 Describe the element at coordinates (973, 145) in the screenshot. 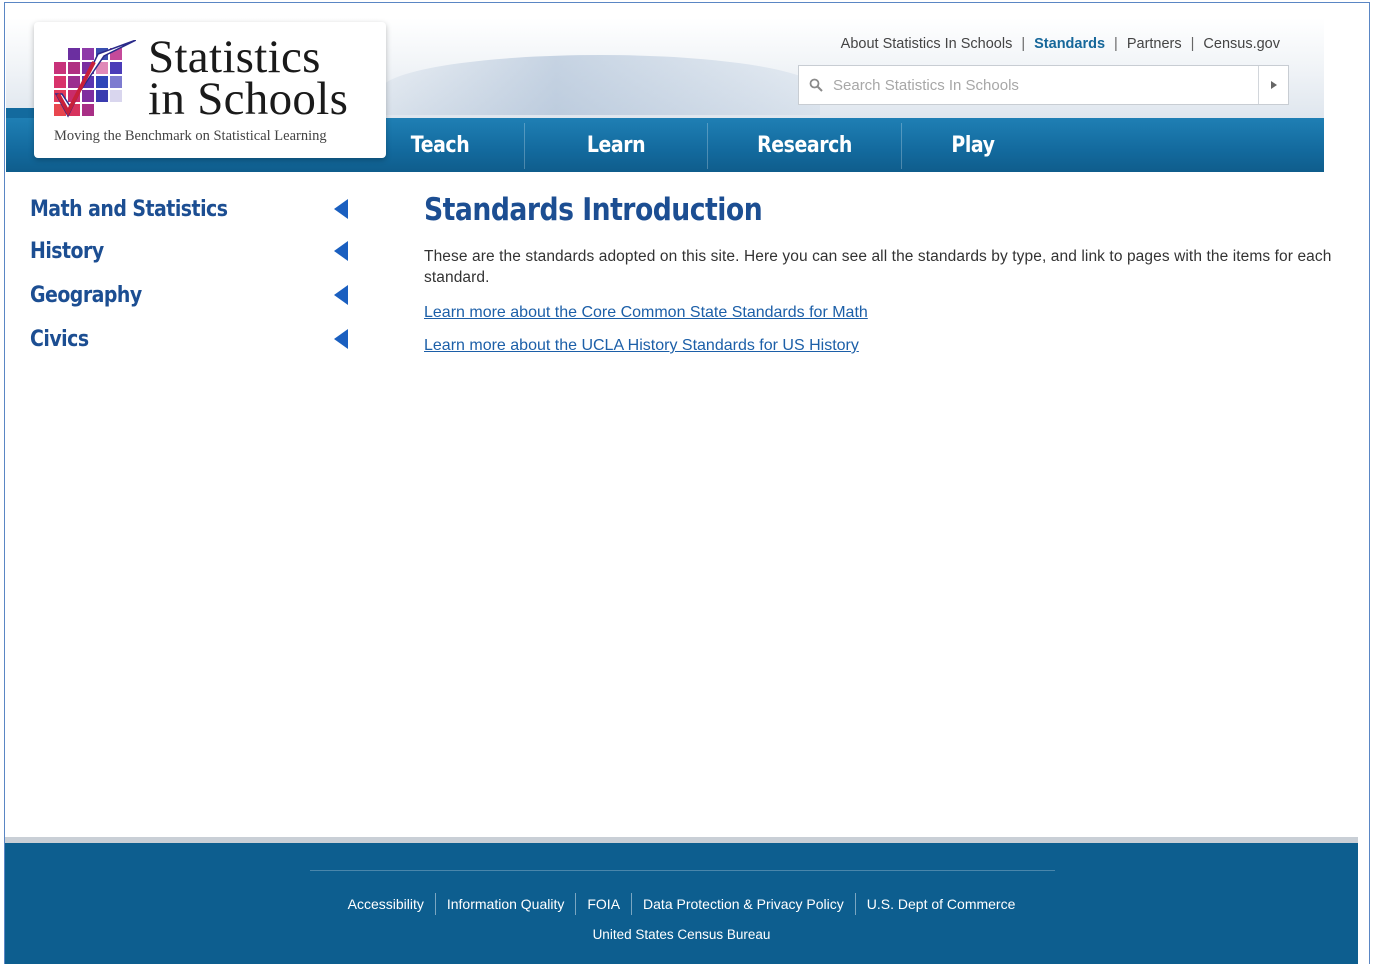

I see `nav-play: Play` at that location.